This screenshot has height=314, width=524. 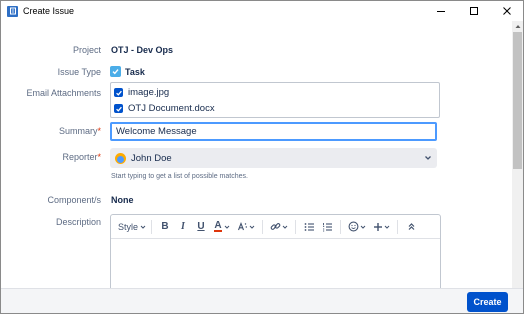 What do you see at coordinates (86, 50) in the screenshot?
I see `project-label: Project` at bounding box center [86, 50].